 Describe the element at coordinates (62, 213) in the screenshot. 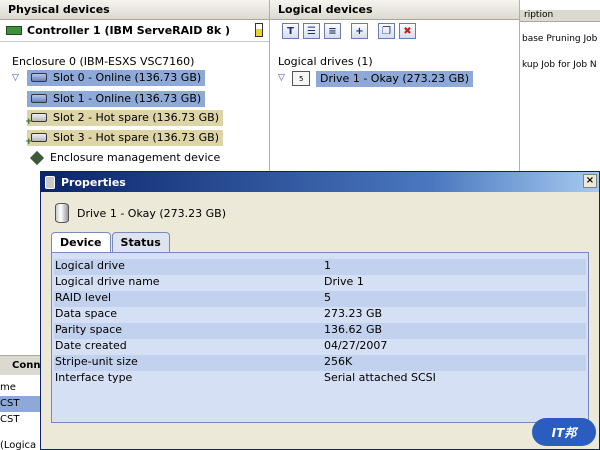

I see `disk-icon` at that location.